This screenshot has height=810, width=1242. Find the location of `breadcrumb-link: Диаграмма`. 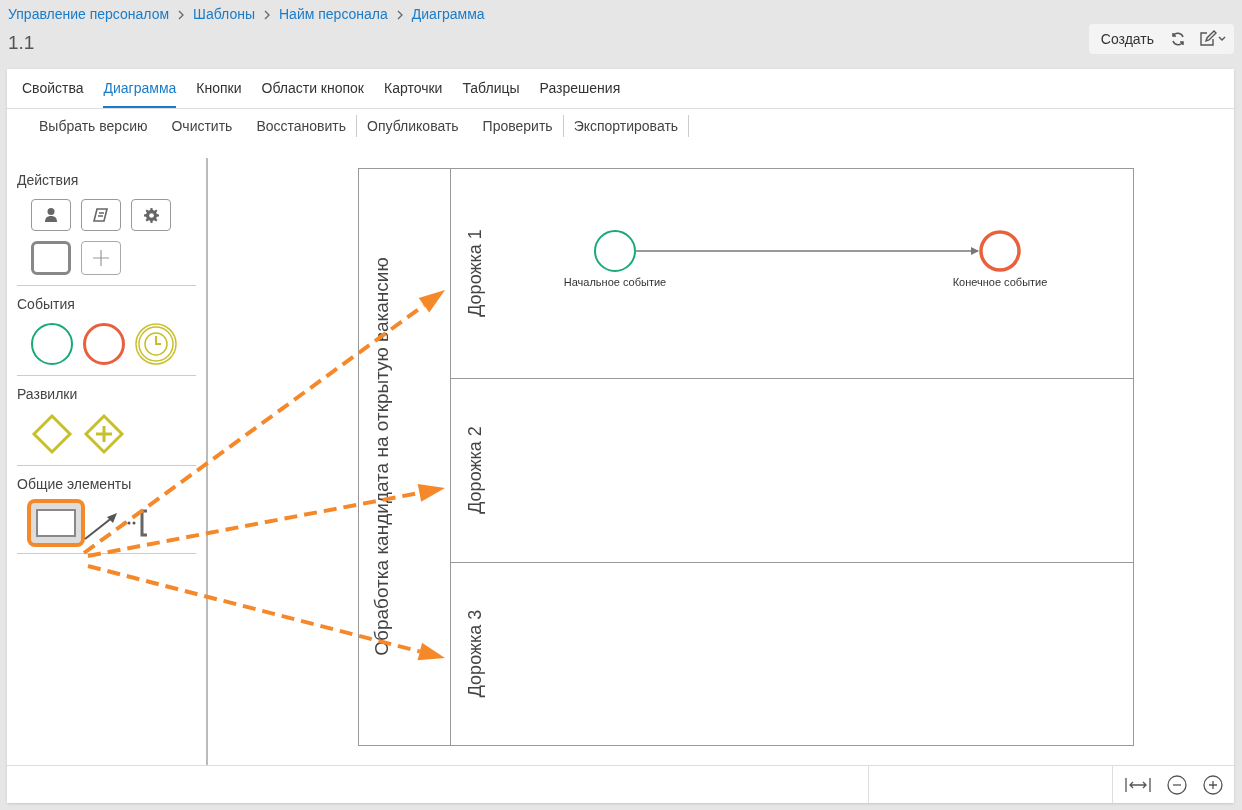

breadcrumb-link: Диаграмма is located at coordinates (448, 14).